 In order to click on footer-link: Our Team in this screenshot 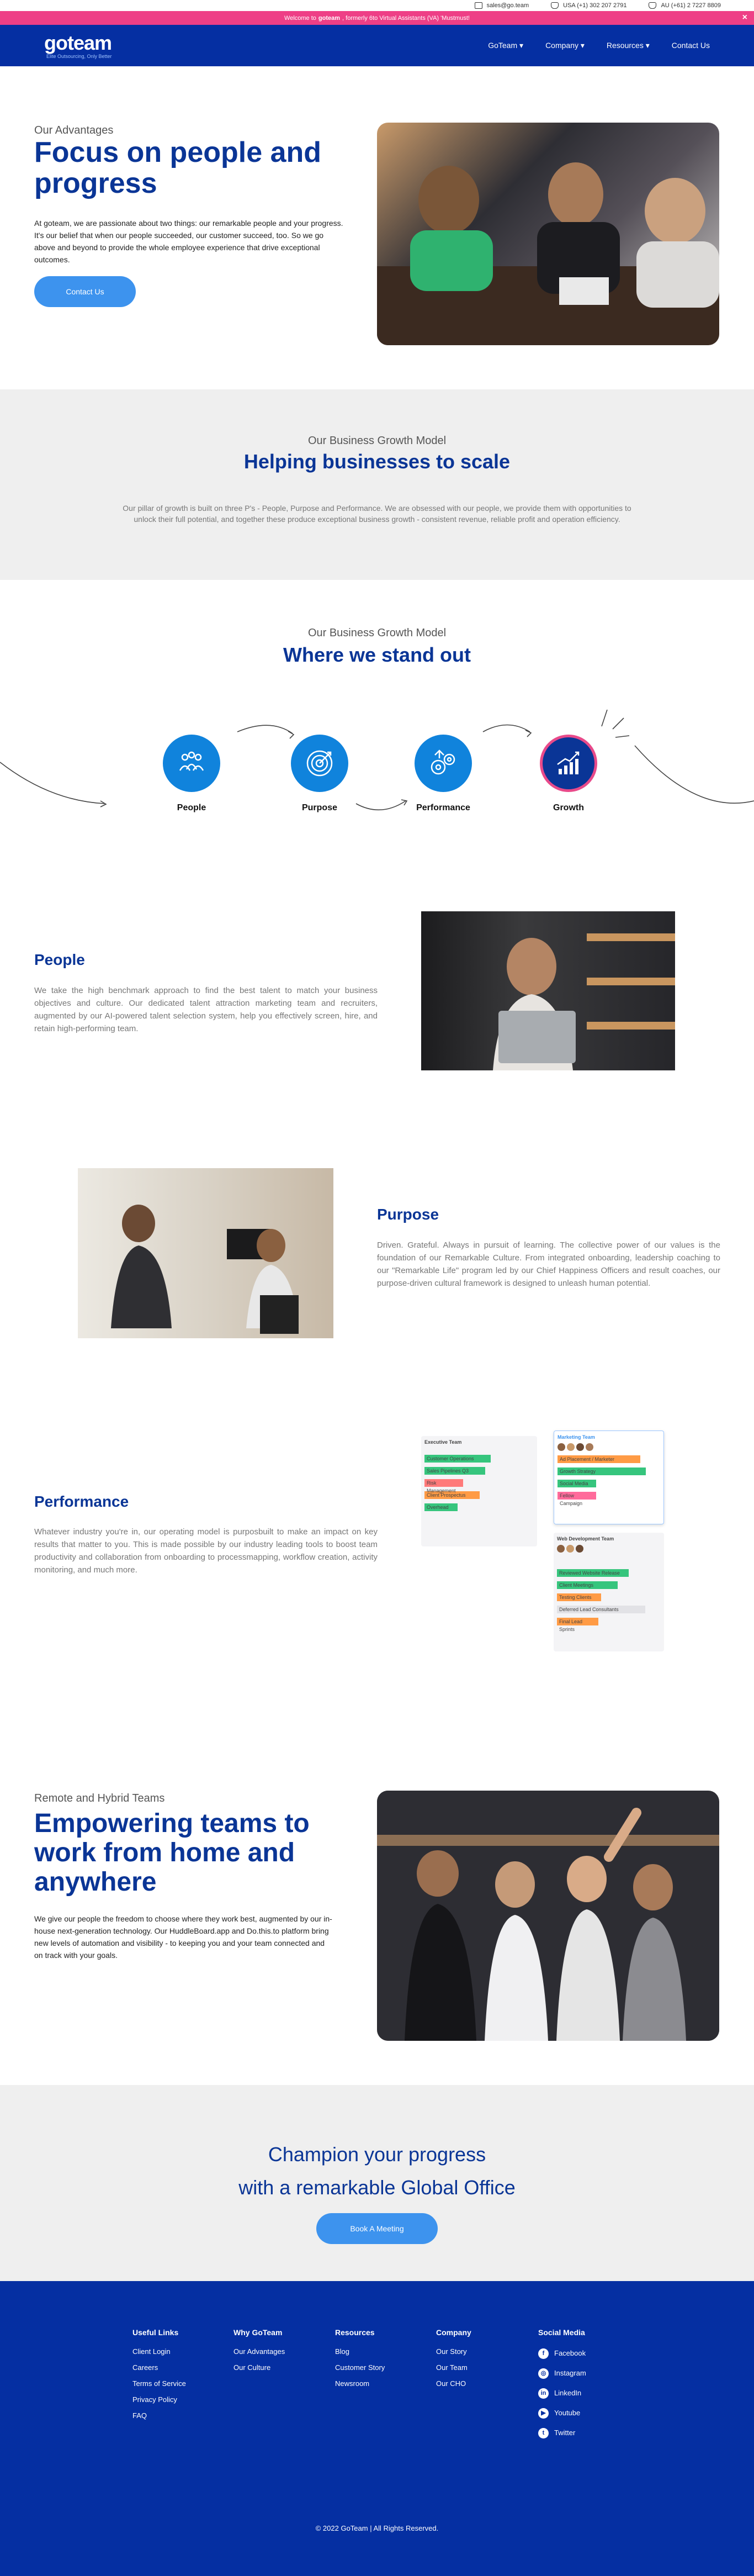, I will do `click(454, 2367)`.